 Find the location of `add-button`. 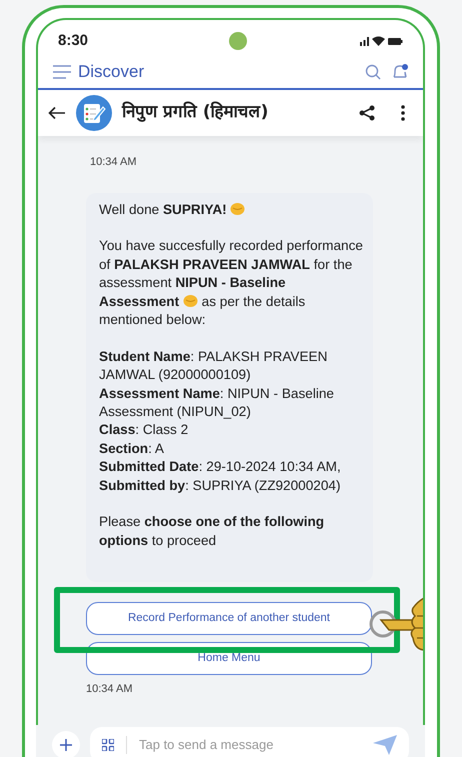

add-button is located at coordinates (66, 744).